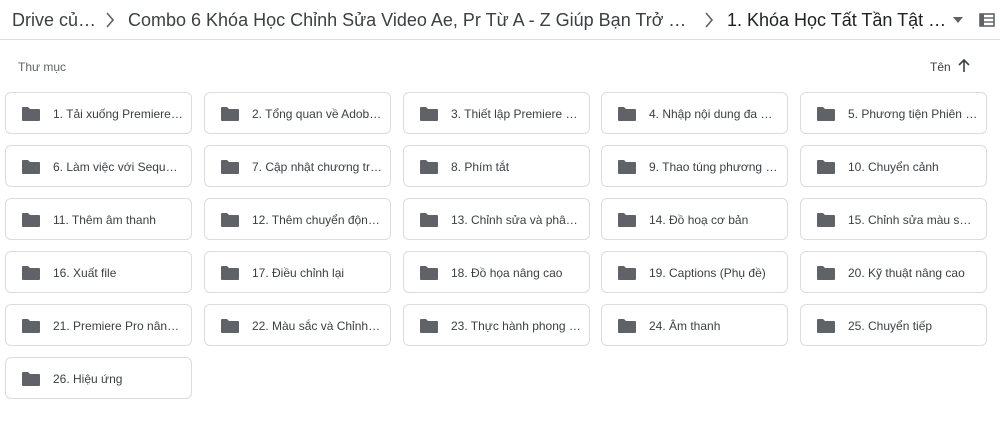  Describe the element at coordinates (699, 220) in the screenshot. I see `folder-name: 14. Đồ hoạ cơ bản` at that location.